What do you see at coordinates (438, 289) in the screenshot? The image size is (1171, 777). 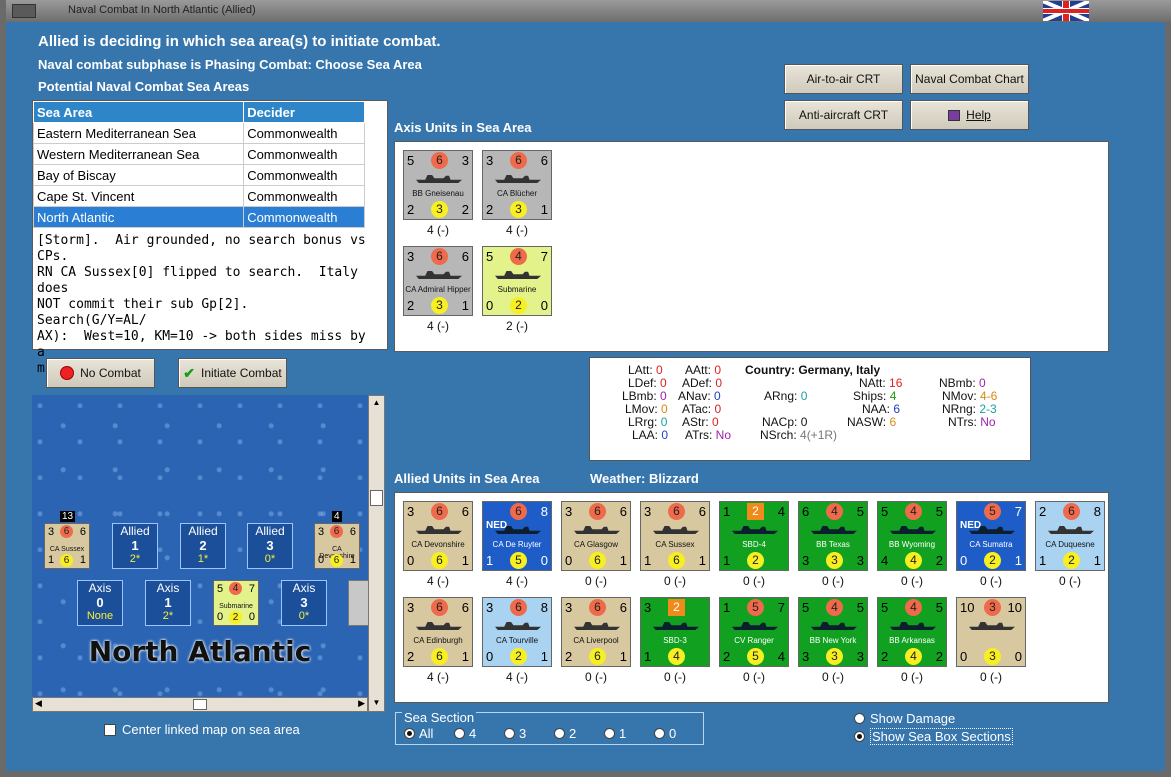 I see `unit-counter: 3 6 2 1 6 3 CA Admiral Hipper 4 (-)` at bounding box center [438, 289].